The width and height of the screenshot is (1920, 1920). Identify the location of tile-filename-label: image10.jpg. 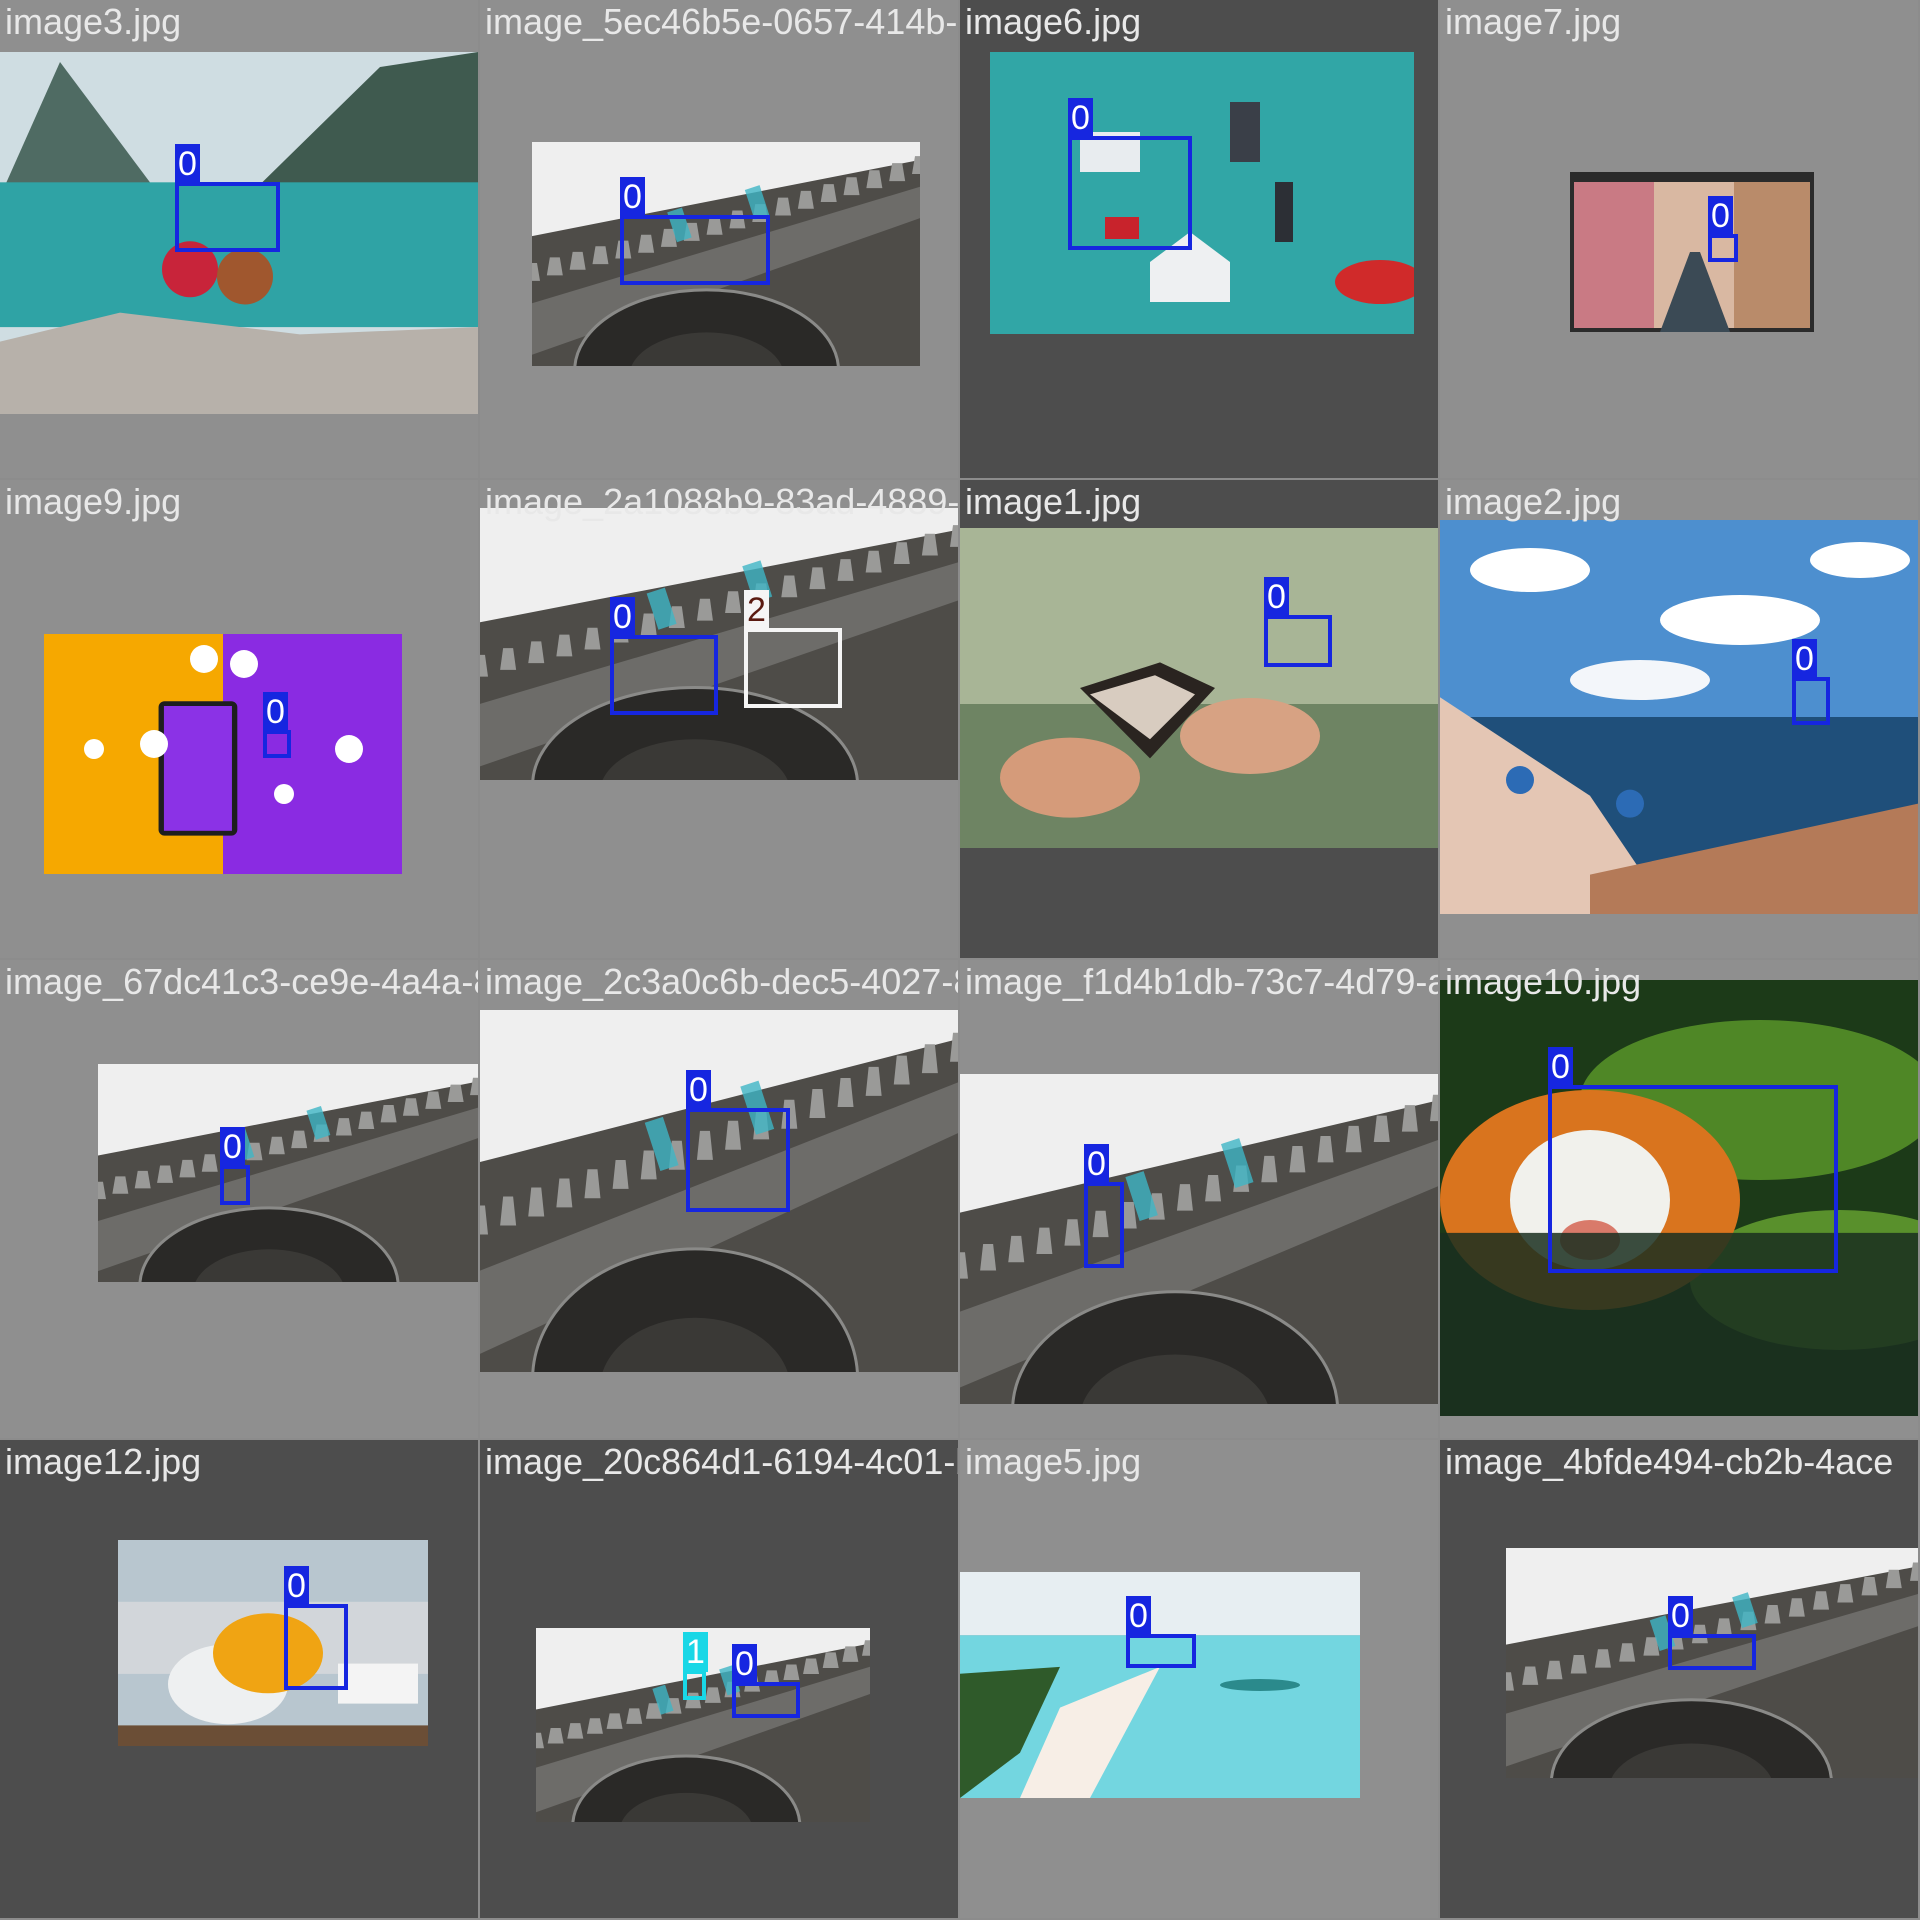
(1543, 981).